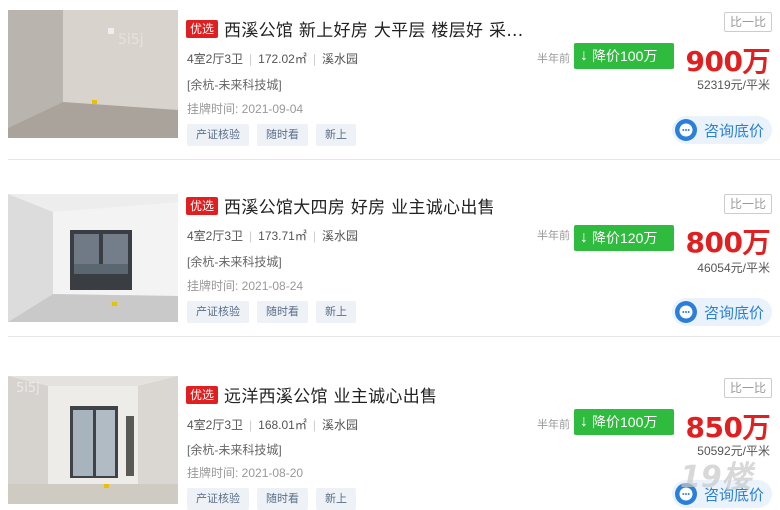  I want to click on listing-specs: 4室2厅3卫 | 168.01㎡ | 溪水园, so click(272, 424).